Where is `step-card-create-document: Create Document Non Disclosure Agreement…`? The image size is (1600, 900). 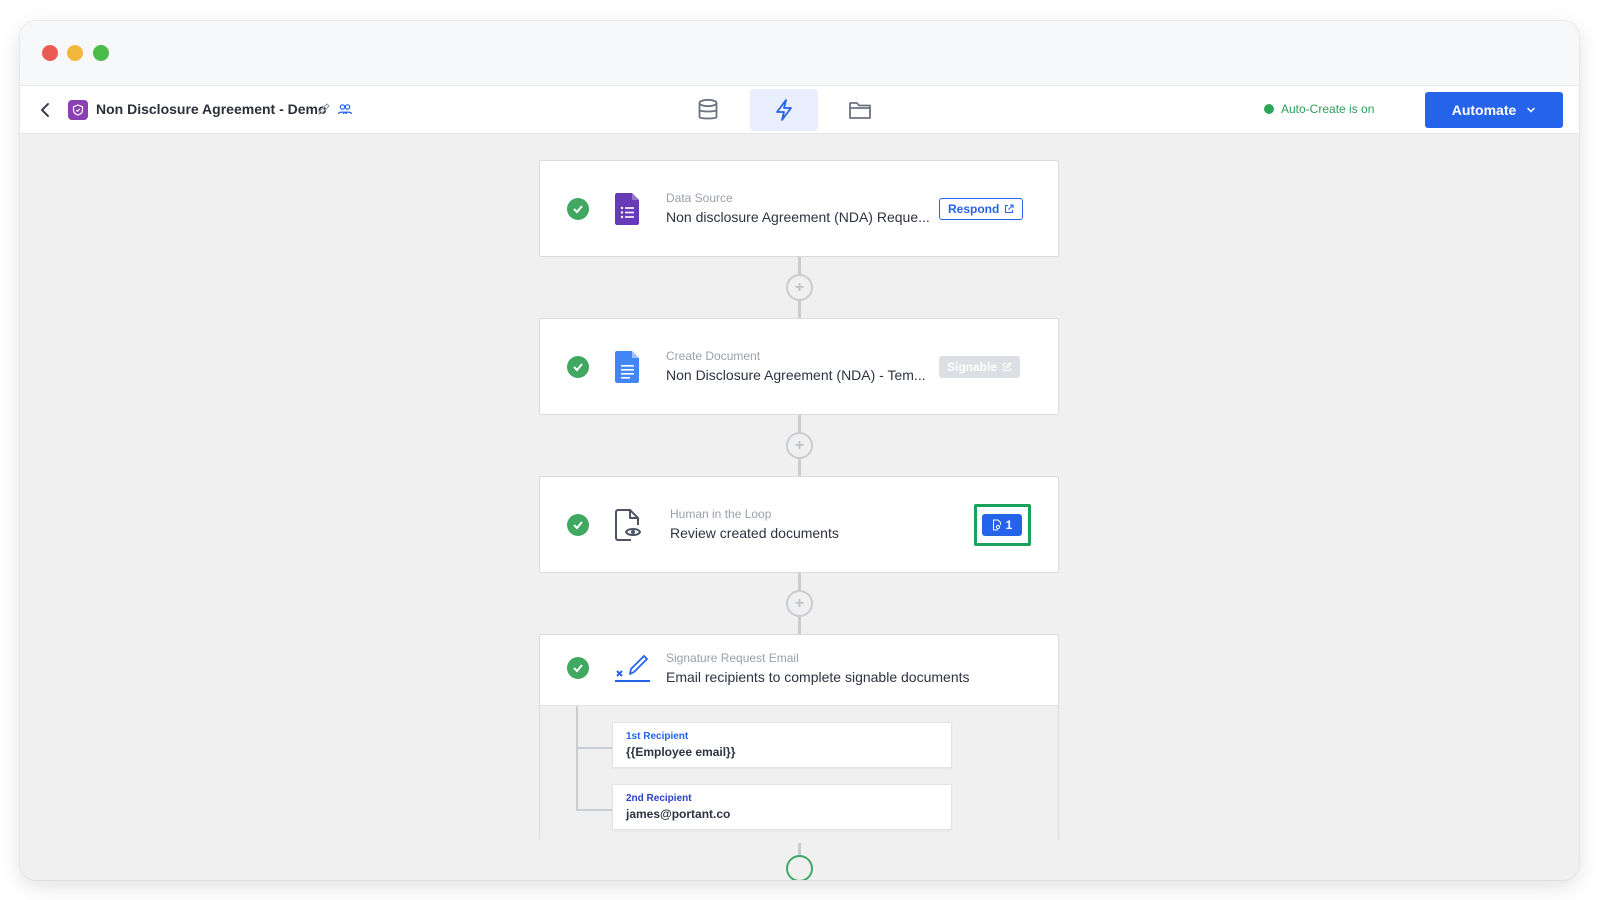
step-card-create-document: Create Document Non Disclosure Agreement… is located at coordinates (799, 366).